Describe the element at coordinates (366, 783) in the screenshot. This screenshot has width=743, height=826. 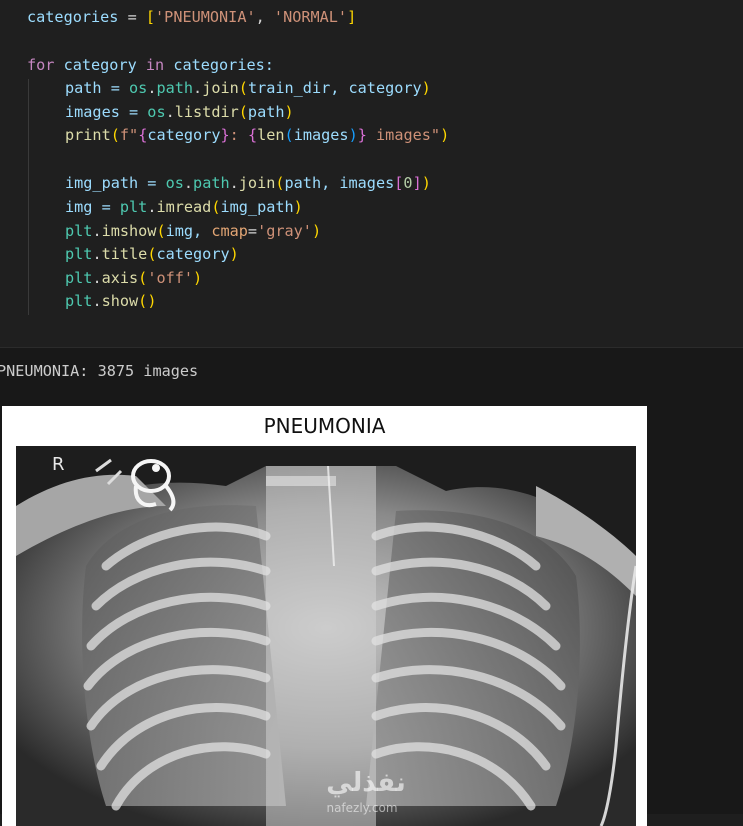
I see `watermark-logo: نفذلي` at that location.